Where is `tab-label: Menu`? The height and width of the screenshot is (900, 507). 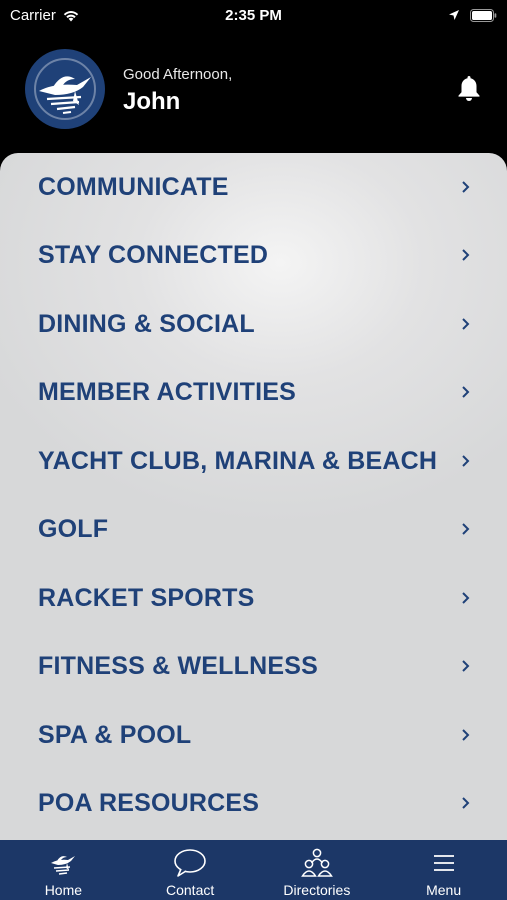 tab-label: Menu is located at coordinates (444, 890).